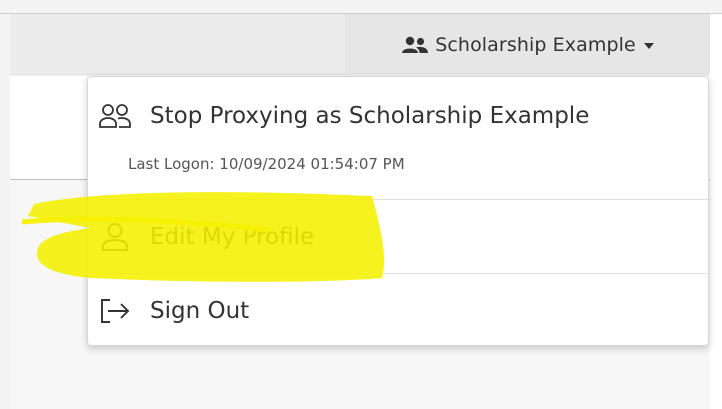 This screenshot has height=409, width=722. What do you see at coordinates (115, 116) in the screenshot?
I see `users-outline-icon` at bounding box center [115, 116].